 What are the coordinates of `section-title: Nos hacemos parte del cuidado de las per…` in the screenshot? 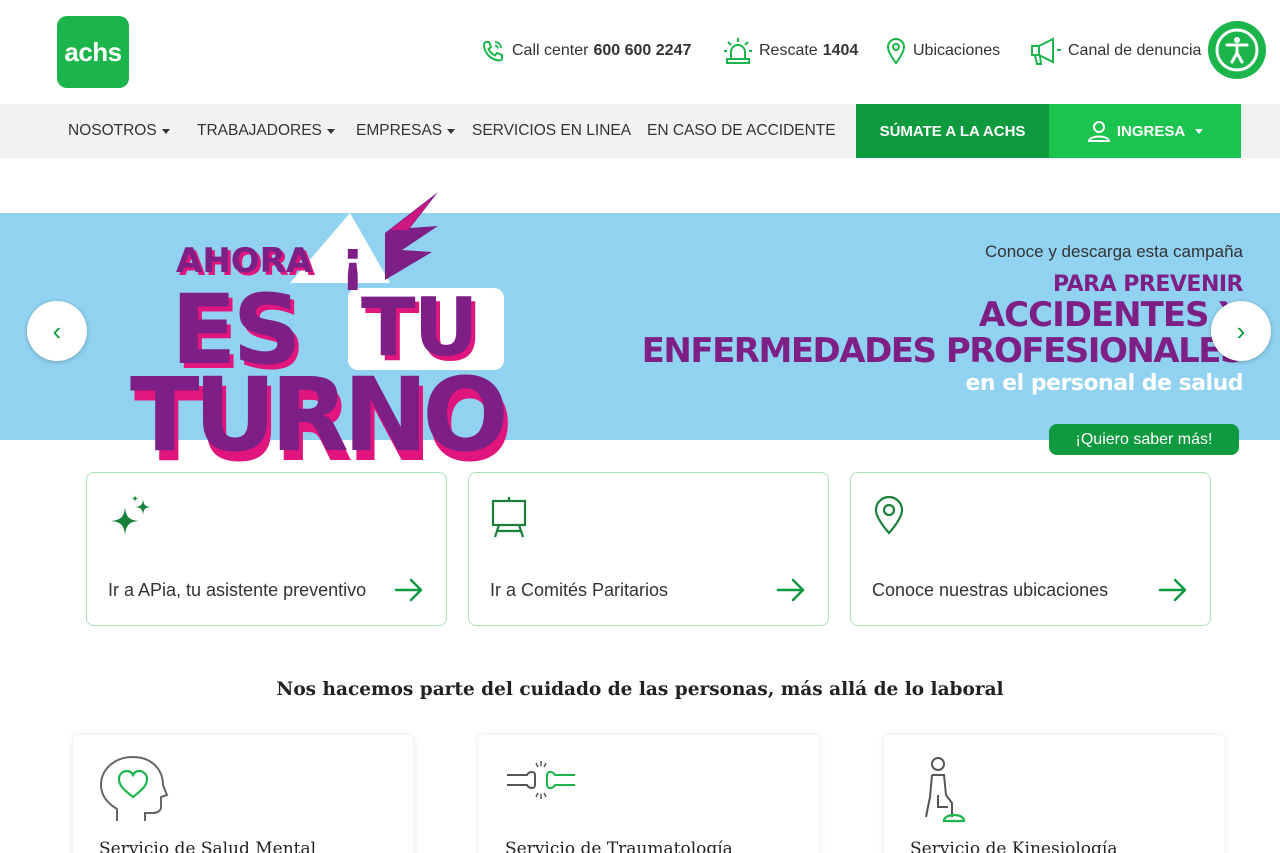 It's located at (640, 689).